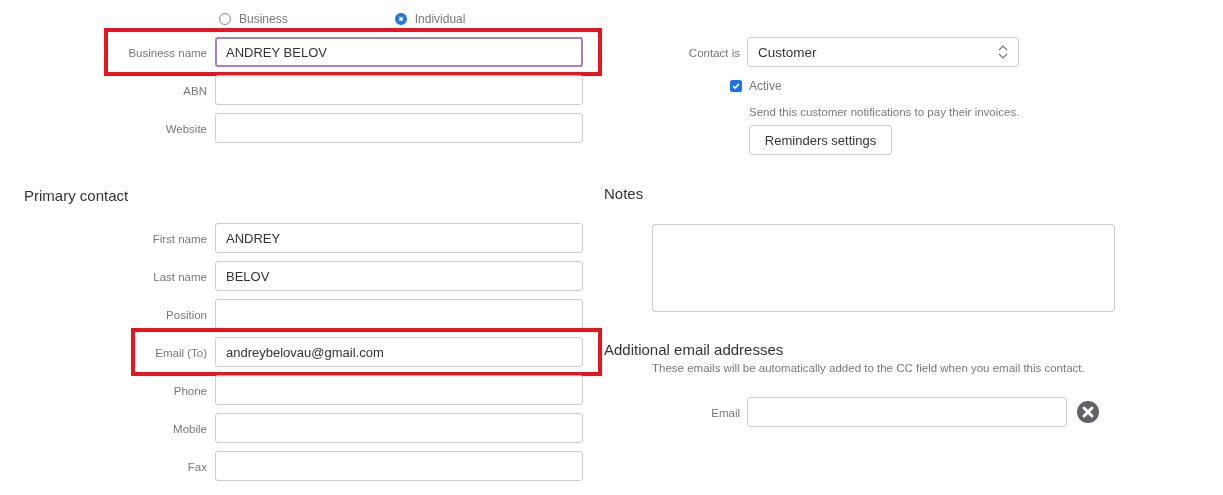 The image size is (1223, 495). Describe the element at coordinates (440, 19) in the screenshot. I see `radio-label: Individual` at that location.